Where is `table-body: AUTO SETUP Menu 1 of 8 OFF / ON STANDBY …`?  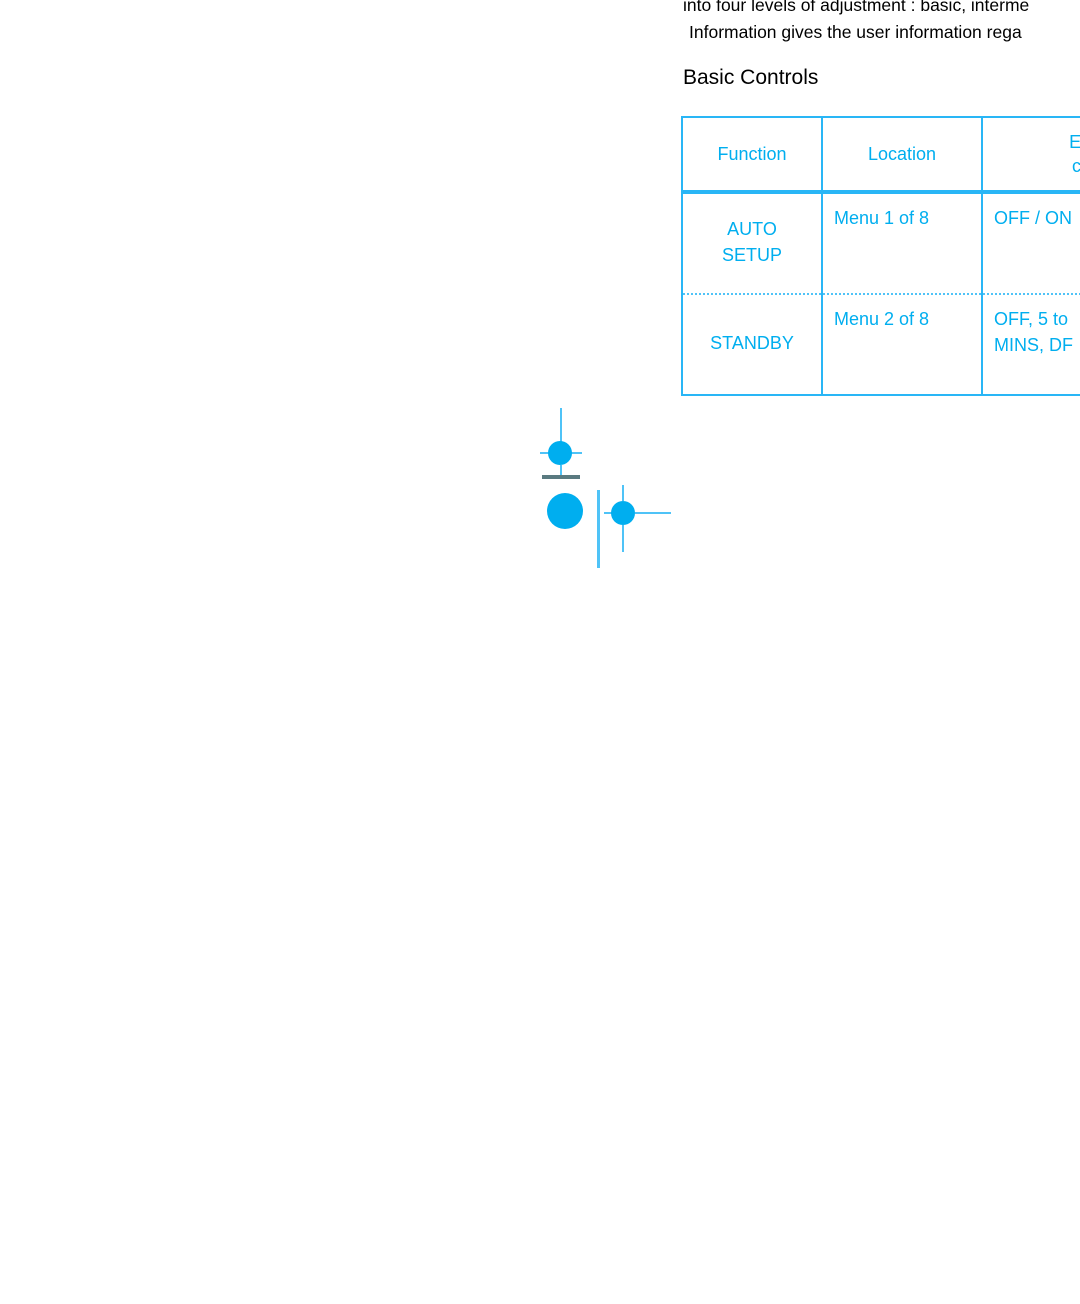 table-body: AUTO SETUP Menu 1 of 8 OFF / ON STANDBY … is located at coordinates (880, 294).